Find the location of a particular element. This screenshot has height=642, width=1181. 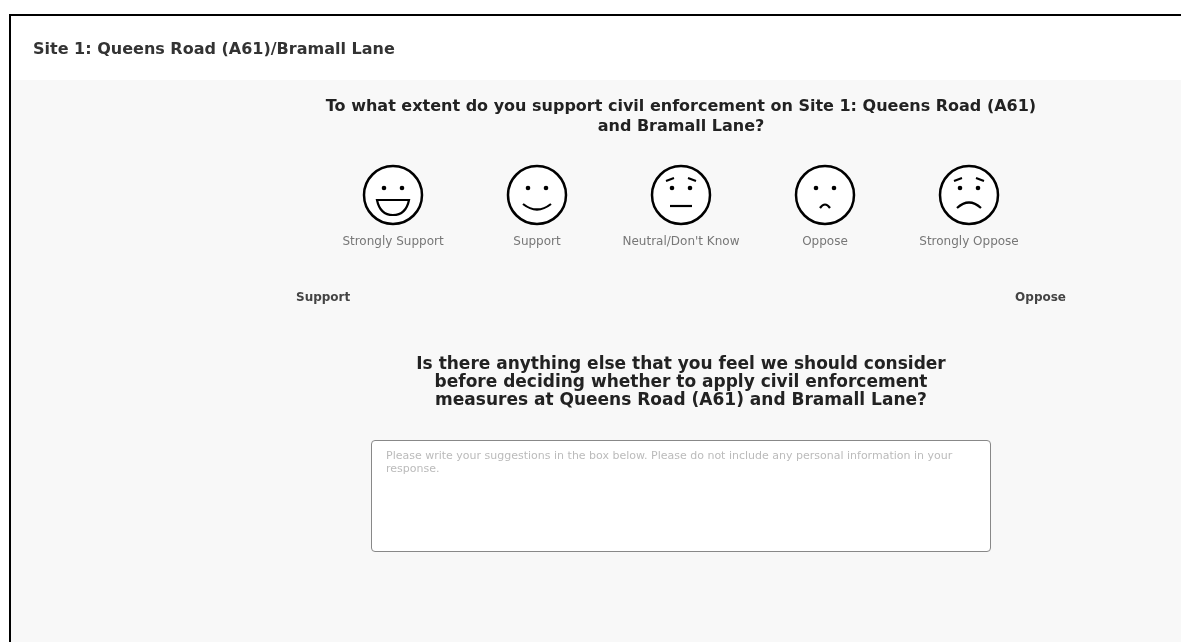

rating-option: Neutral/Don't Know is located at coordinates (681, 206).